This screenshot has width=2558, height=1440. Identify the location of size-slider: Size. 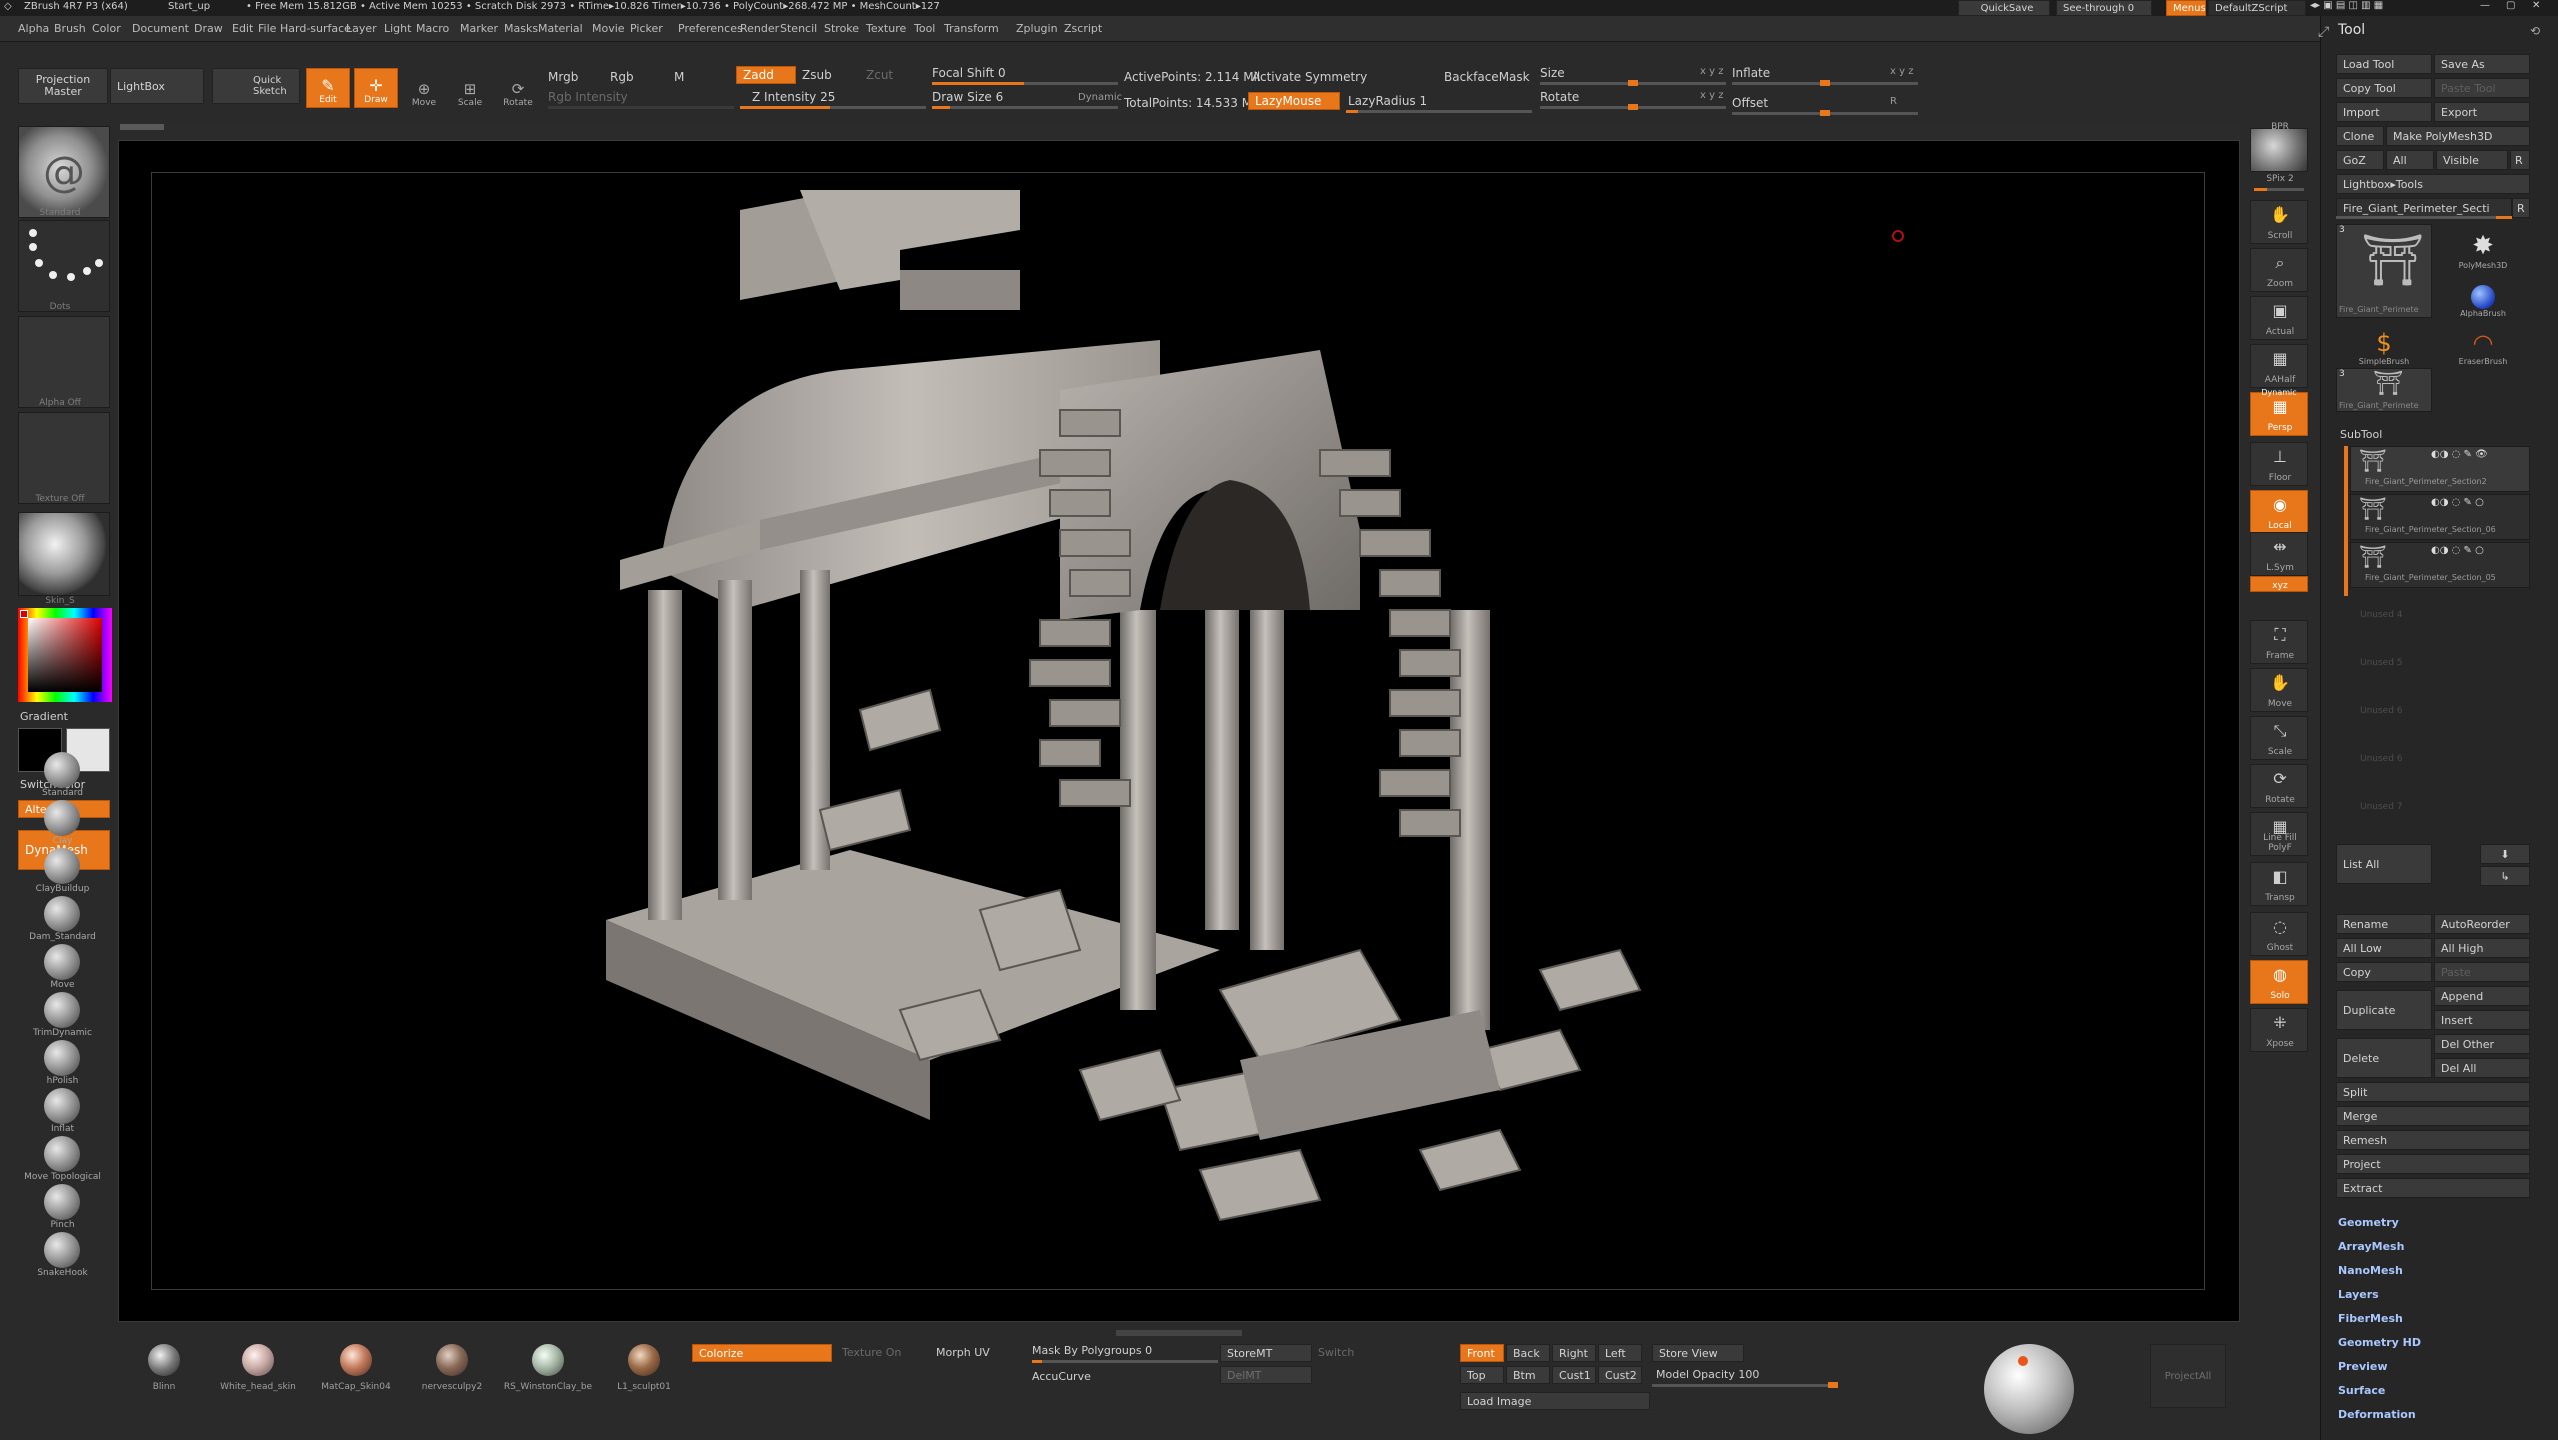
(1552, 73).